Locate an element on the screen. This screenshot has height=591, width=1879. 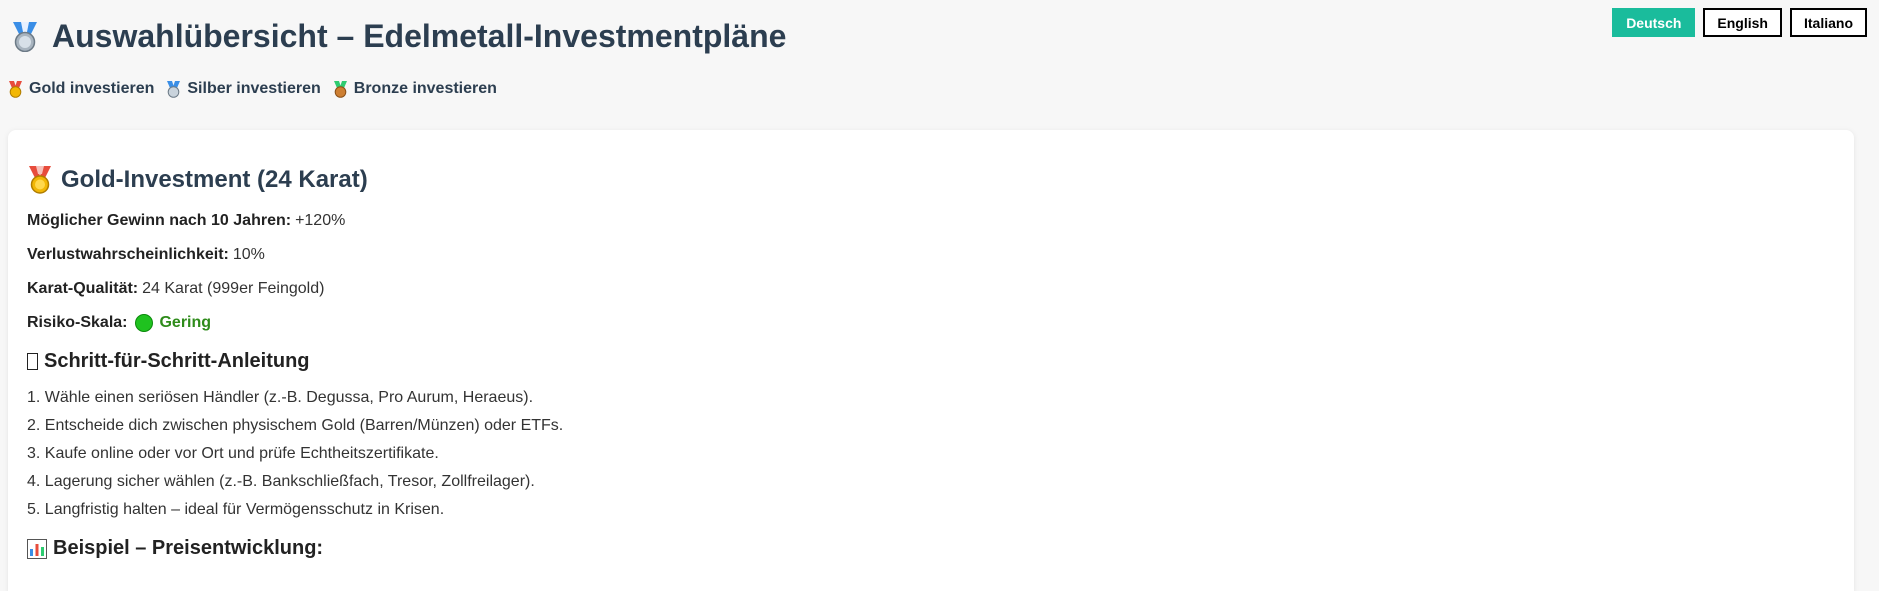
nav-item-label: Silber investieren is located at coordinates (254, 88).